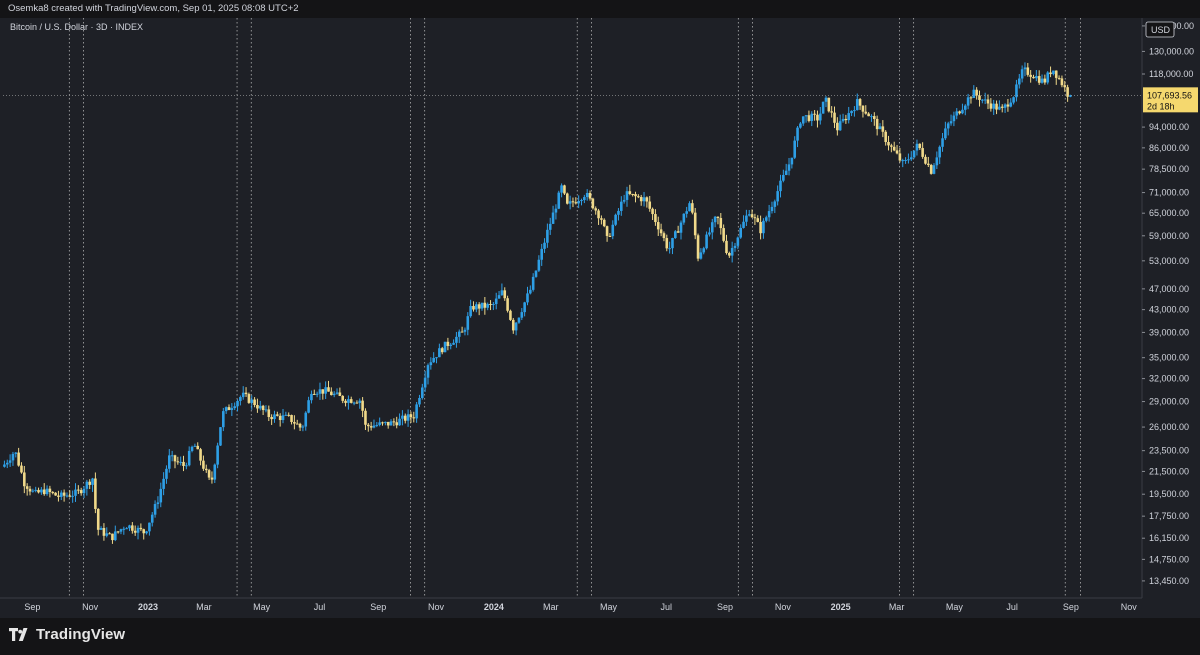 The image size is (1200, 655). Describe the element at coordinates (1129, 607) in the screenshot. I see `x-tick-label-19: Nov` at that location.